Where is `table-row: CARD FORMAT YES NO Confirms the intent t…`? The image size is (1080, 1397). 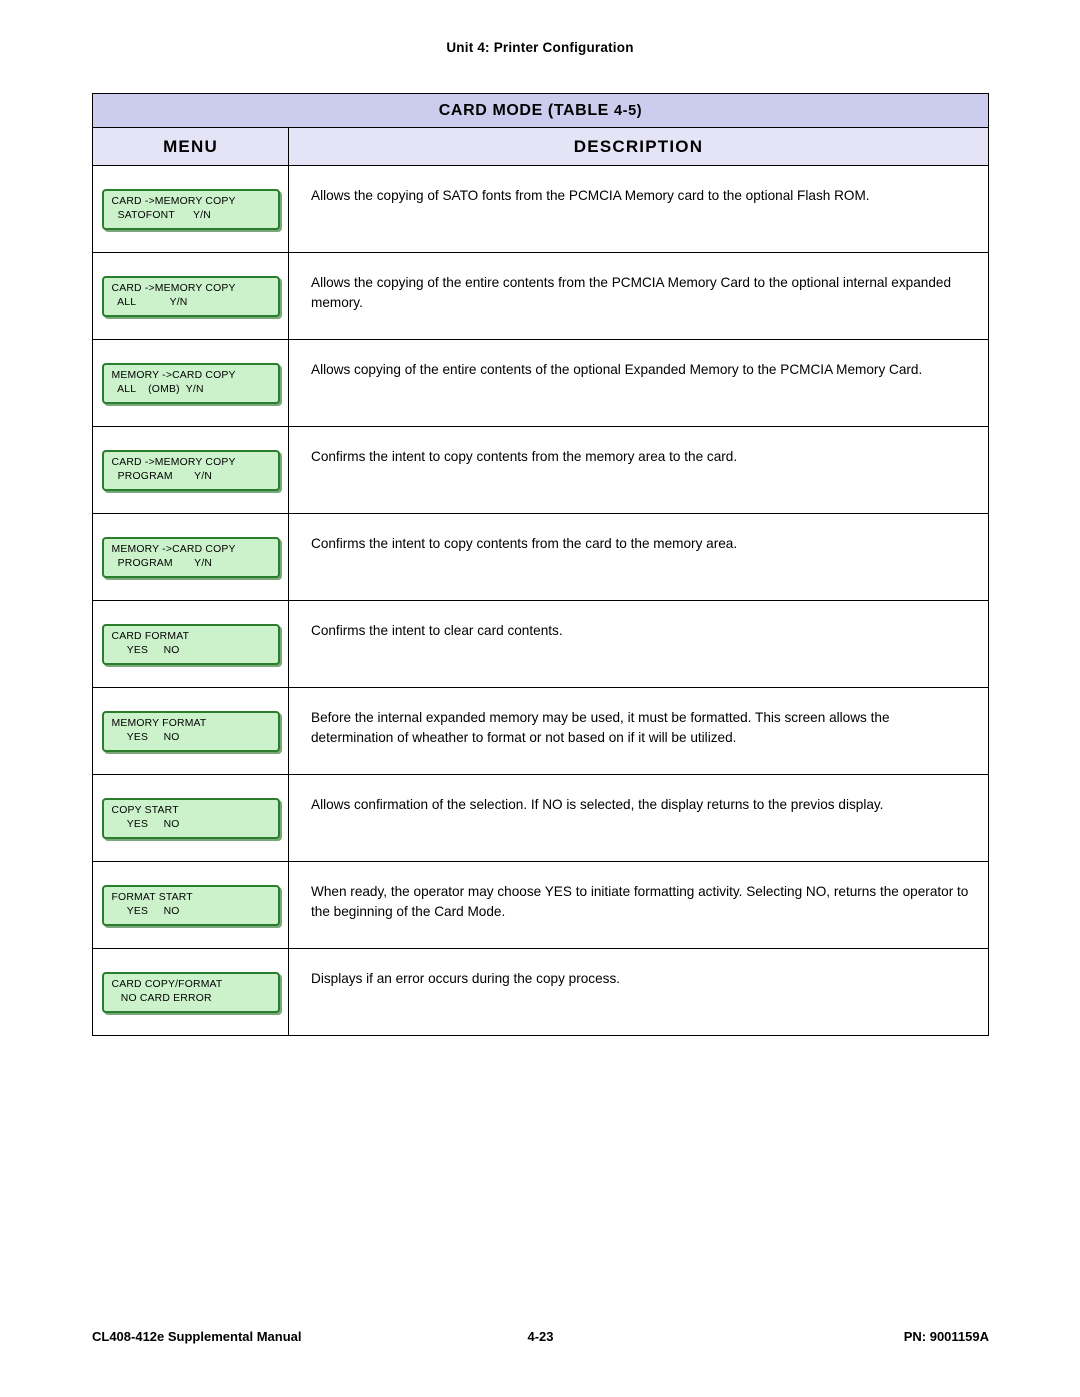
table-row: CARD FORMAT YES NO Confirms the intent t… is located at coordinates (540, 644).